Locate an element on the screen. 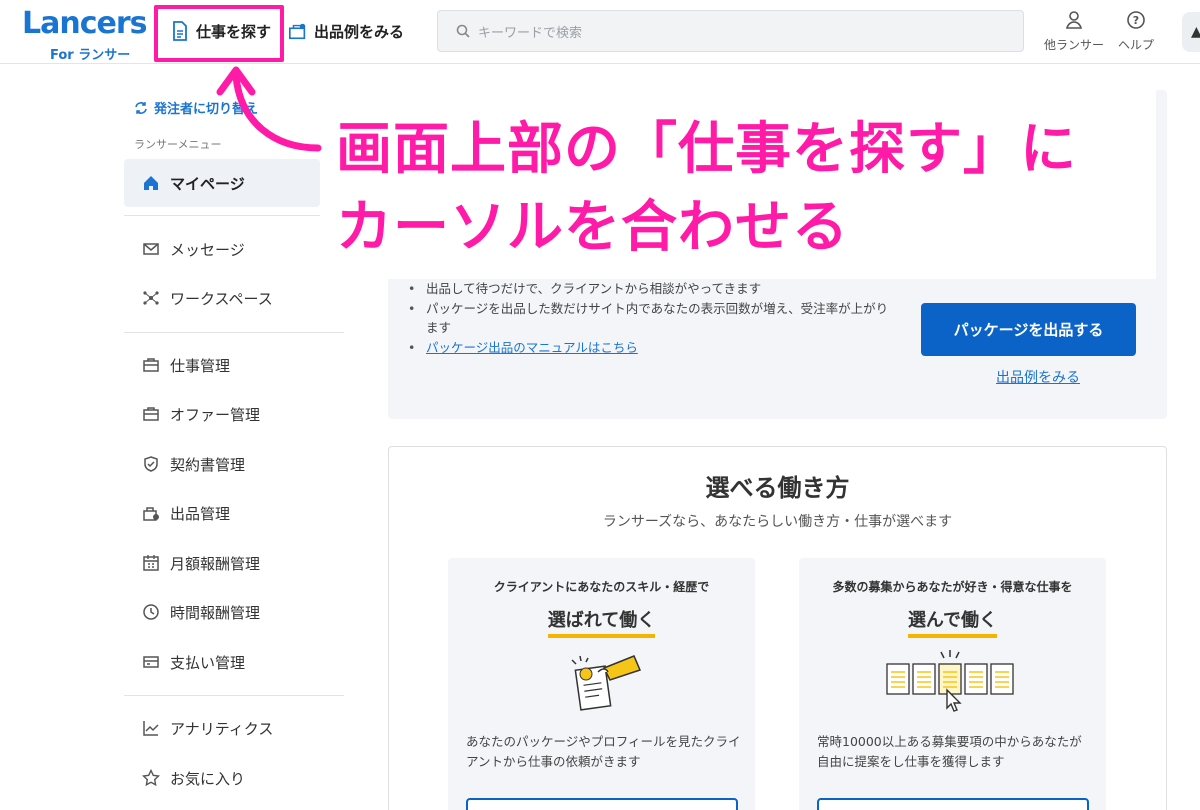 The width and height of the screenshot is (1200, 810). sidebar-item-listings: 出品管理 is located at coordinates (186, 513).